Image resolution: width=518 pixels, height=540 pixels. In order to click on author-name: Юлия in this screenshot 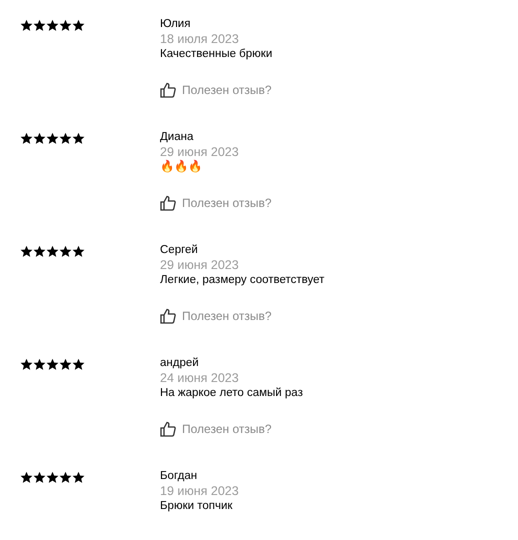, I will do `click(175, 24)`.